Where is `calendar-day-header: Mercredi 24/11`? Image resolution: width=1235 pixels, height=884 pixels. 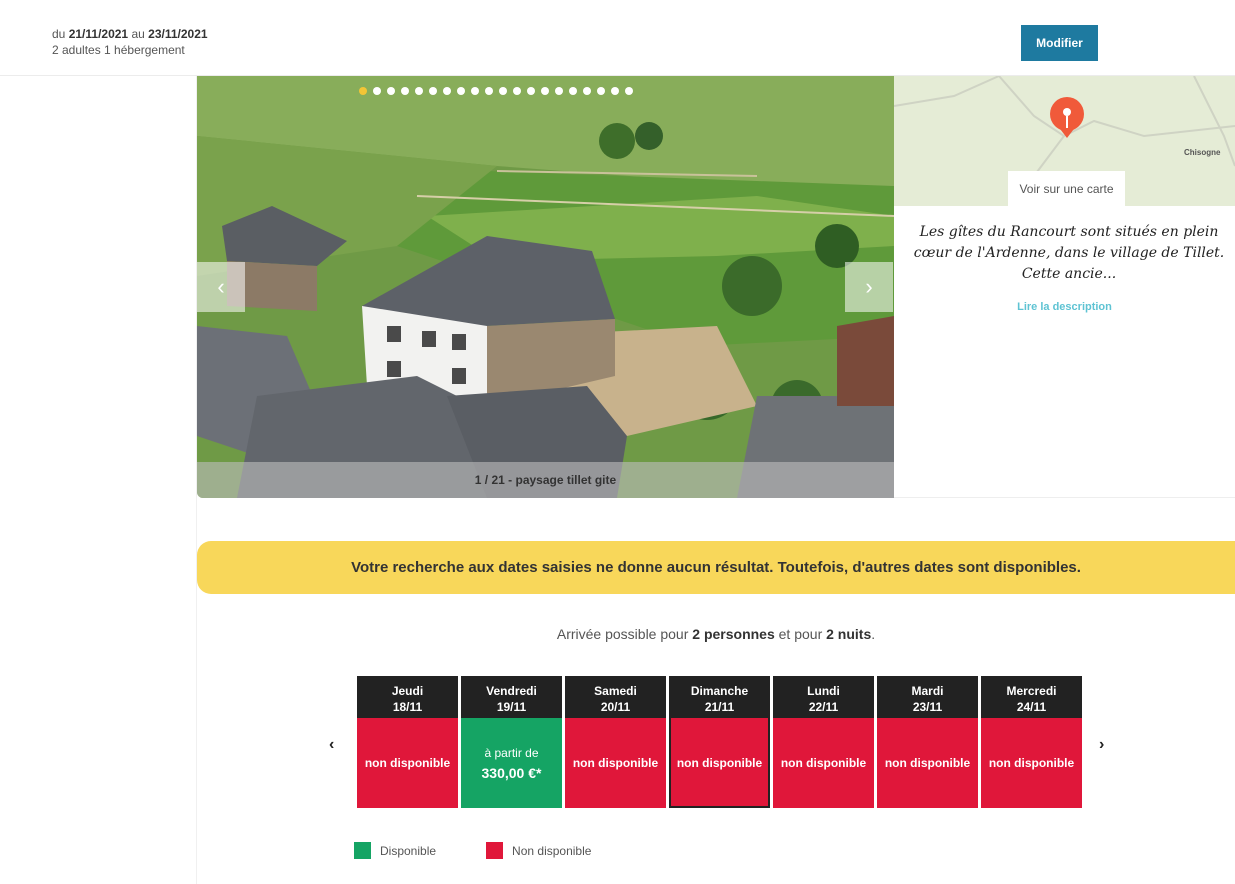 calendar-day-header: Mercredi 24/11 is located at coordinates (1031, 697).